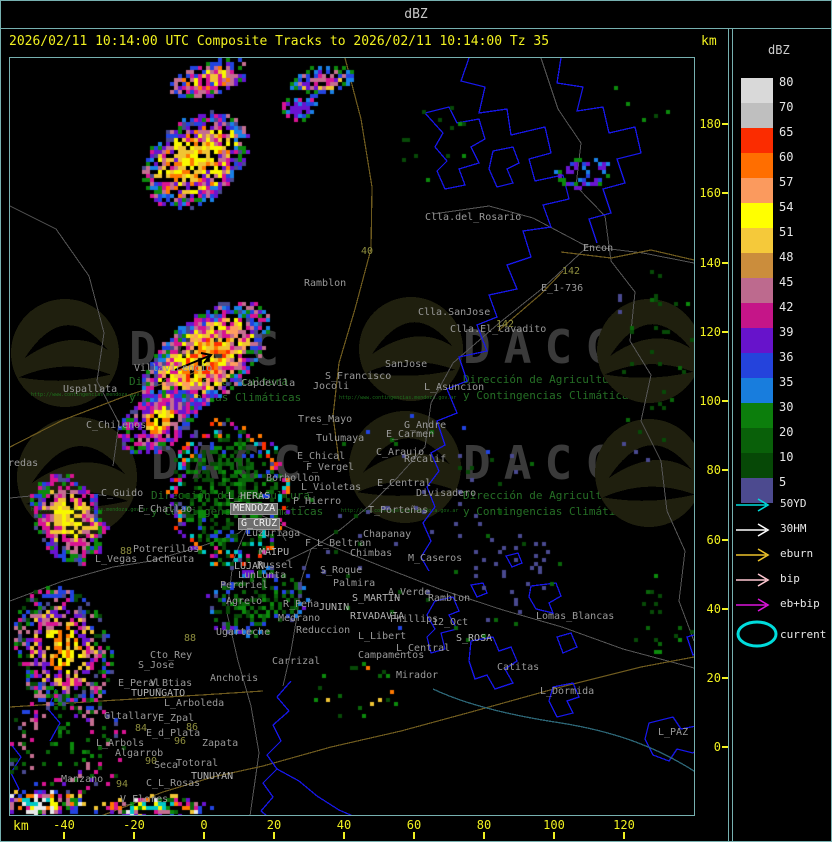 The width and height of the screenshot is (832, 842). I want to click on bottom-axis-tick-label: 20, so click(274, 825).